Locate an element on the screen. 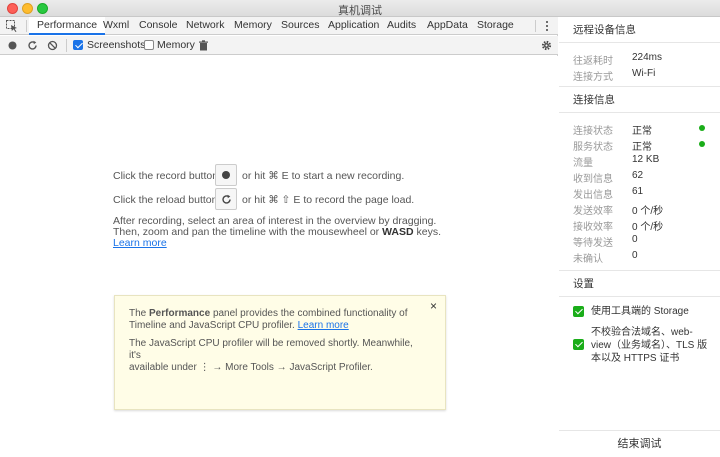 Image resolution: width=720 pixels, height=457 pixels. tab-appdata: AppData is located at coordinates (447, 26).